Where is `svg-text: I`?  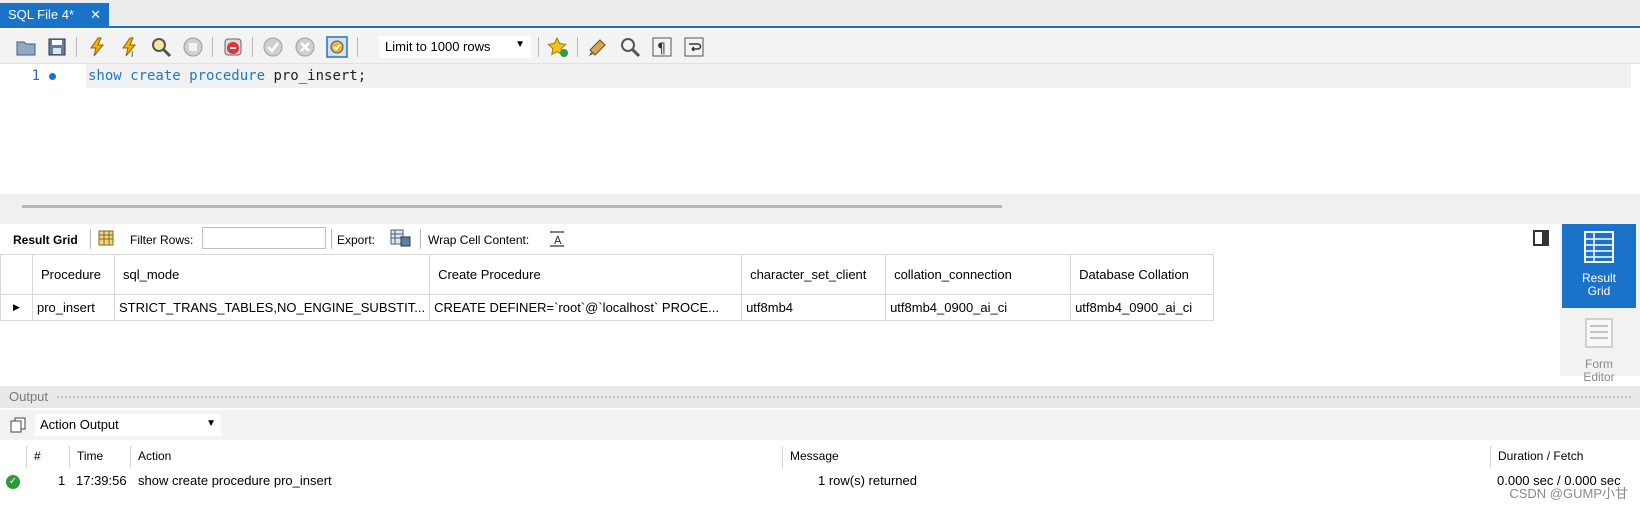 svg-text: I is located at coordinates (132, 54).